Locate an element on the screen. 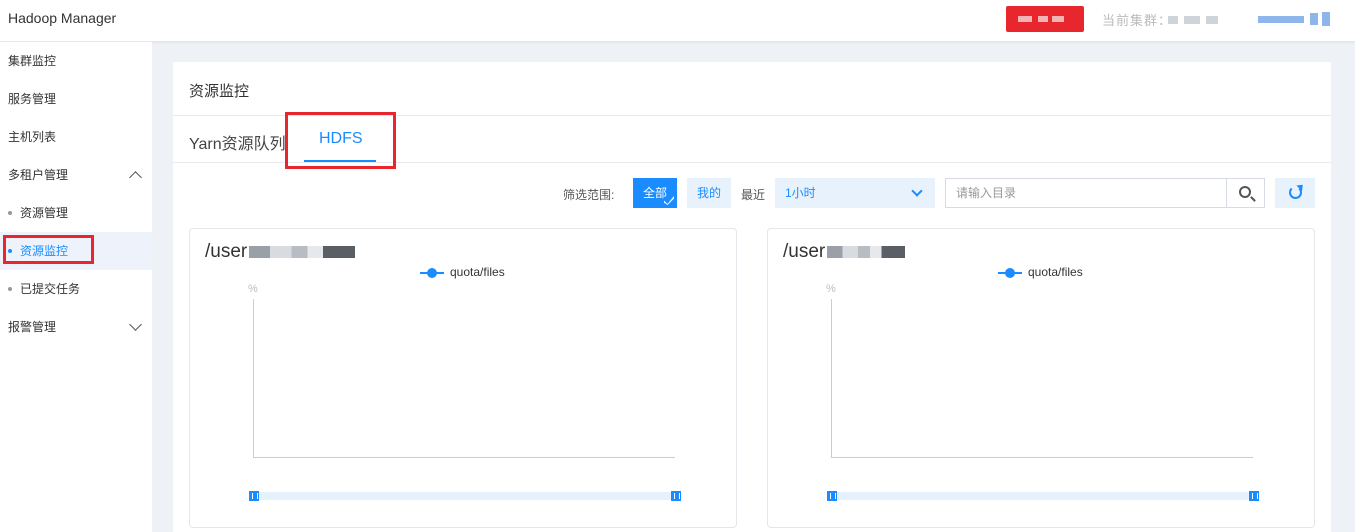 The image size is (1355, 532). sidebar-item-label: 服务管理 is located at coordinates (32, 99).